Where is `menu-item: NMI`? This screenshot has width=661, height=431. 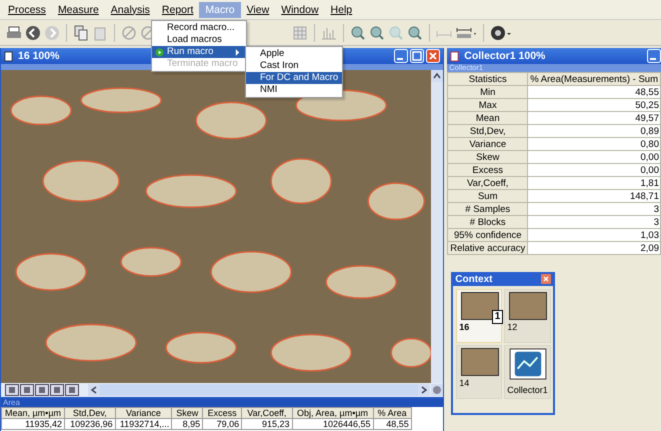 menu-item: NMI is located at coordinates (294, 90).